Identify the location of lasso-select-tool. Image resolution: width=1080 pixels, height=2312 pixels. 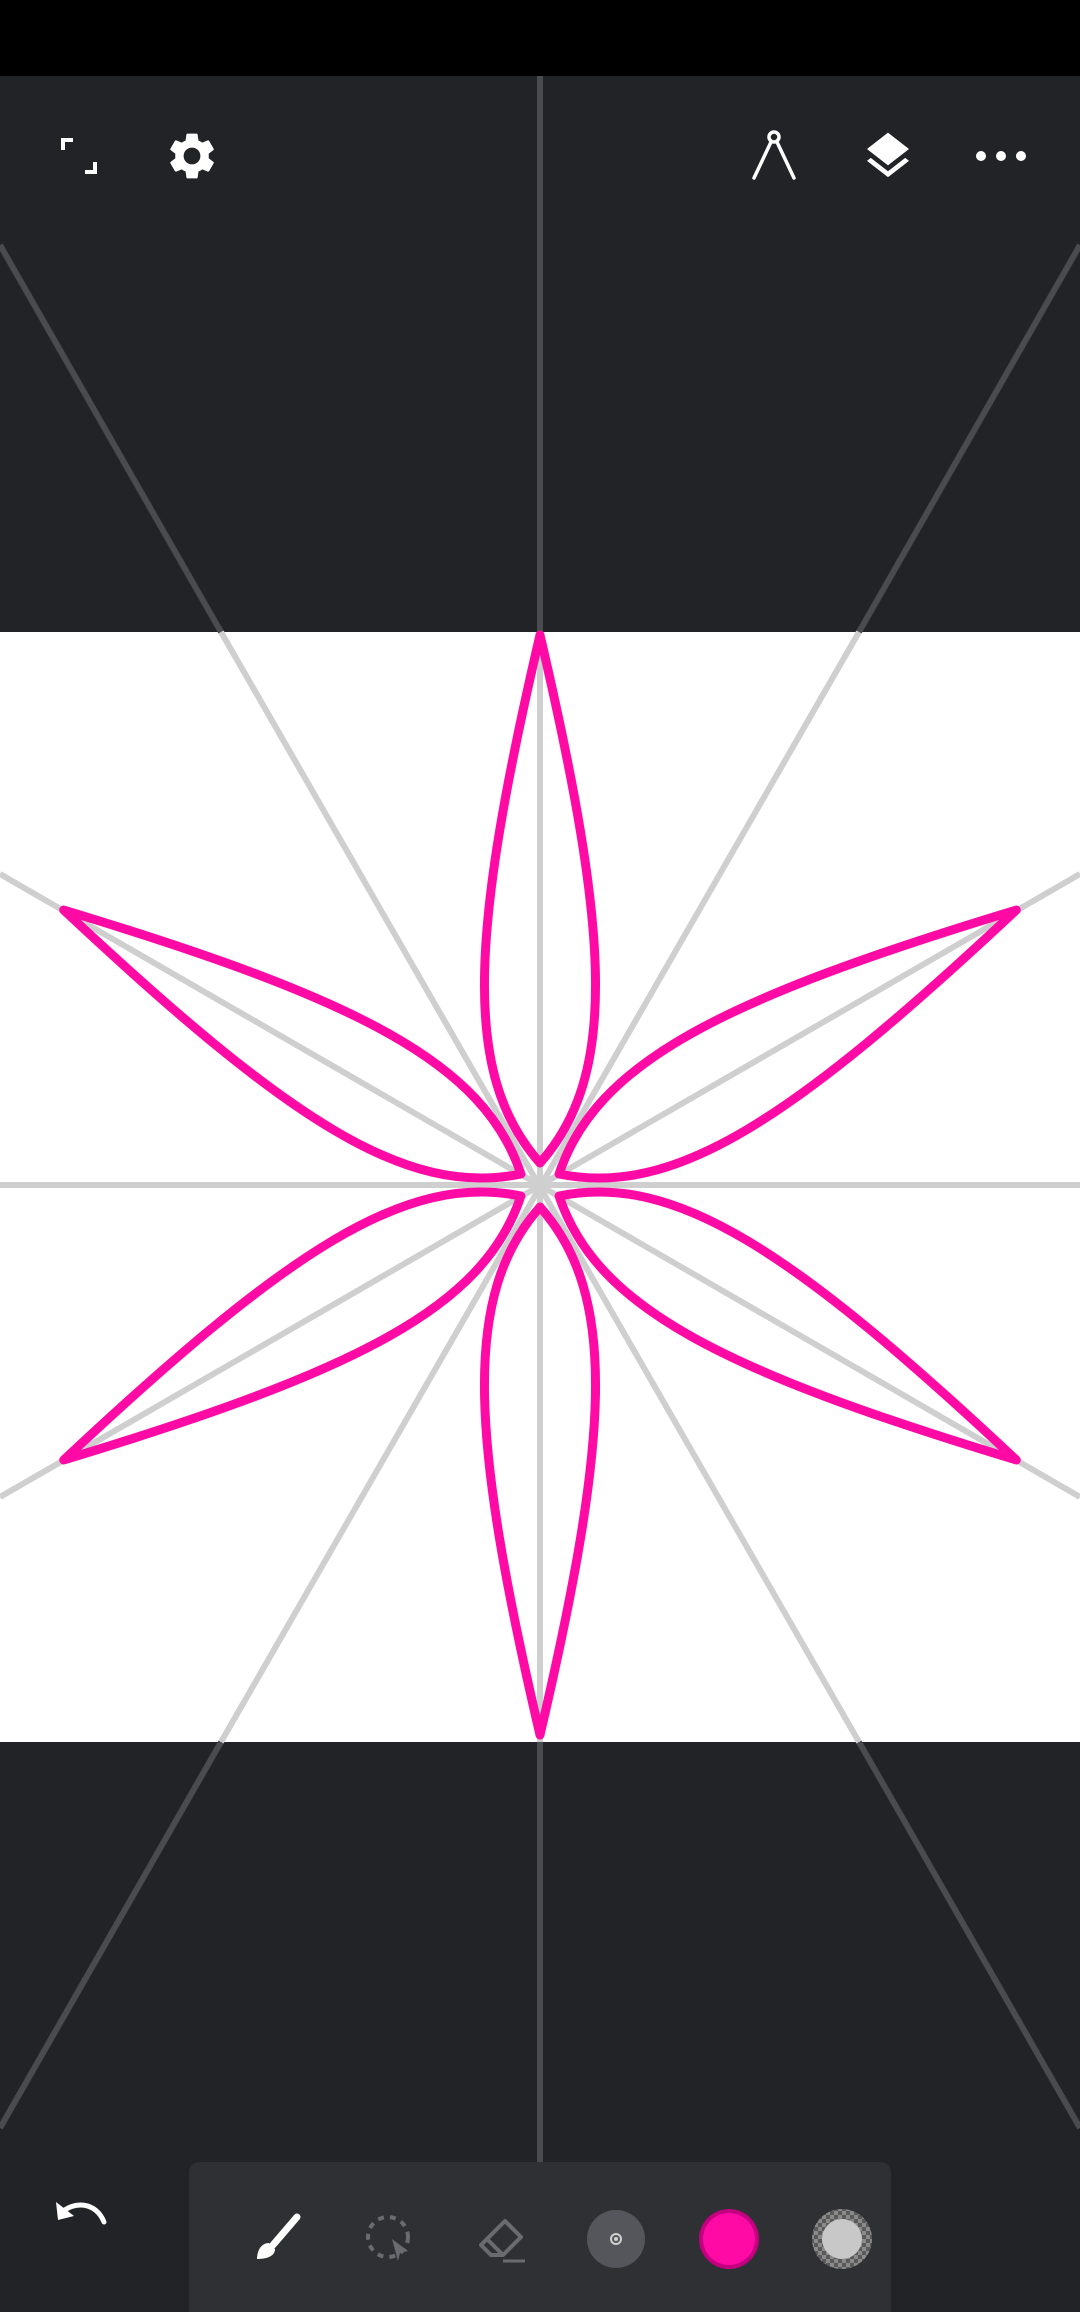
(390, 2239).